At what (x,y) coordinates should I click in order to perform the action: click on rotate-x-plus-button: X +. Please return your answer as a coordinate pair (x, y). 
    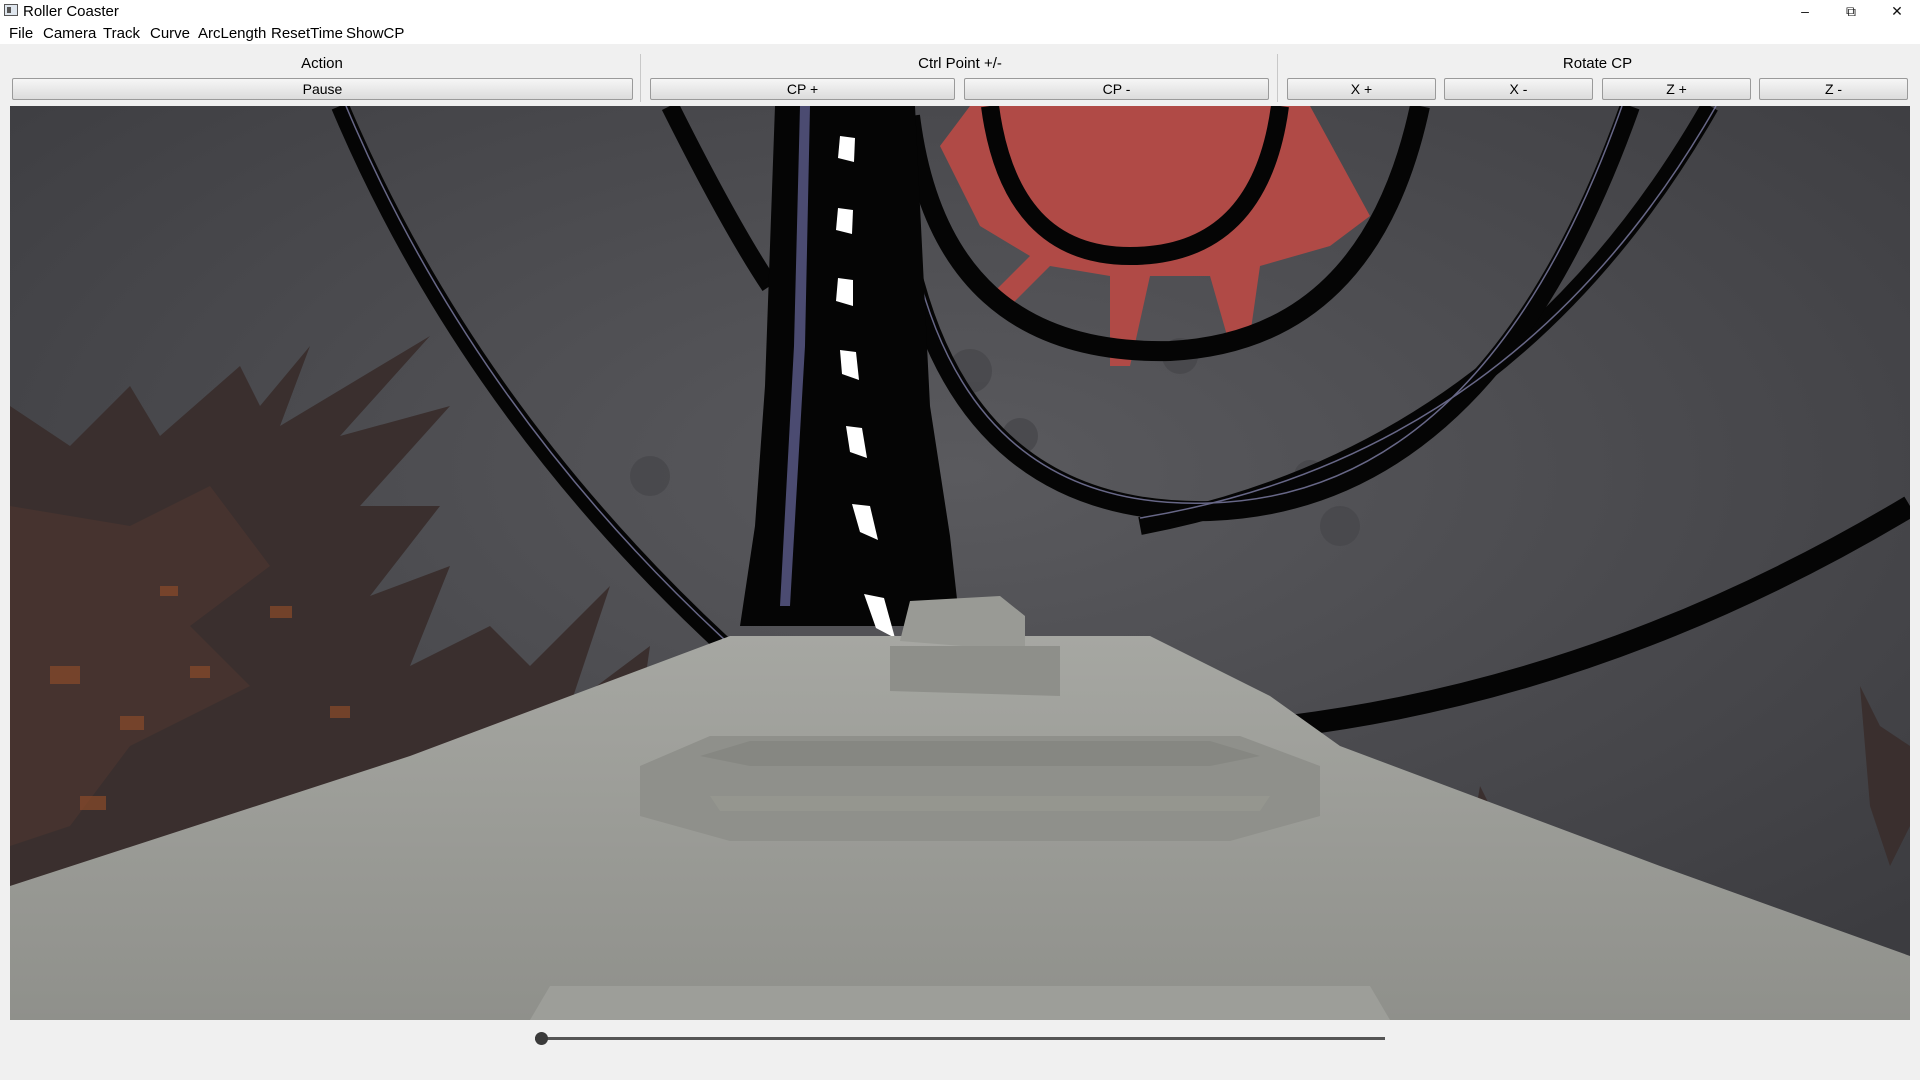
    Looking at the image, I should click on (1361, 89).